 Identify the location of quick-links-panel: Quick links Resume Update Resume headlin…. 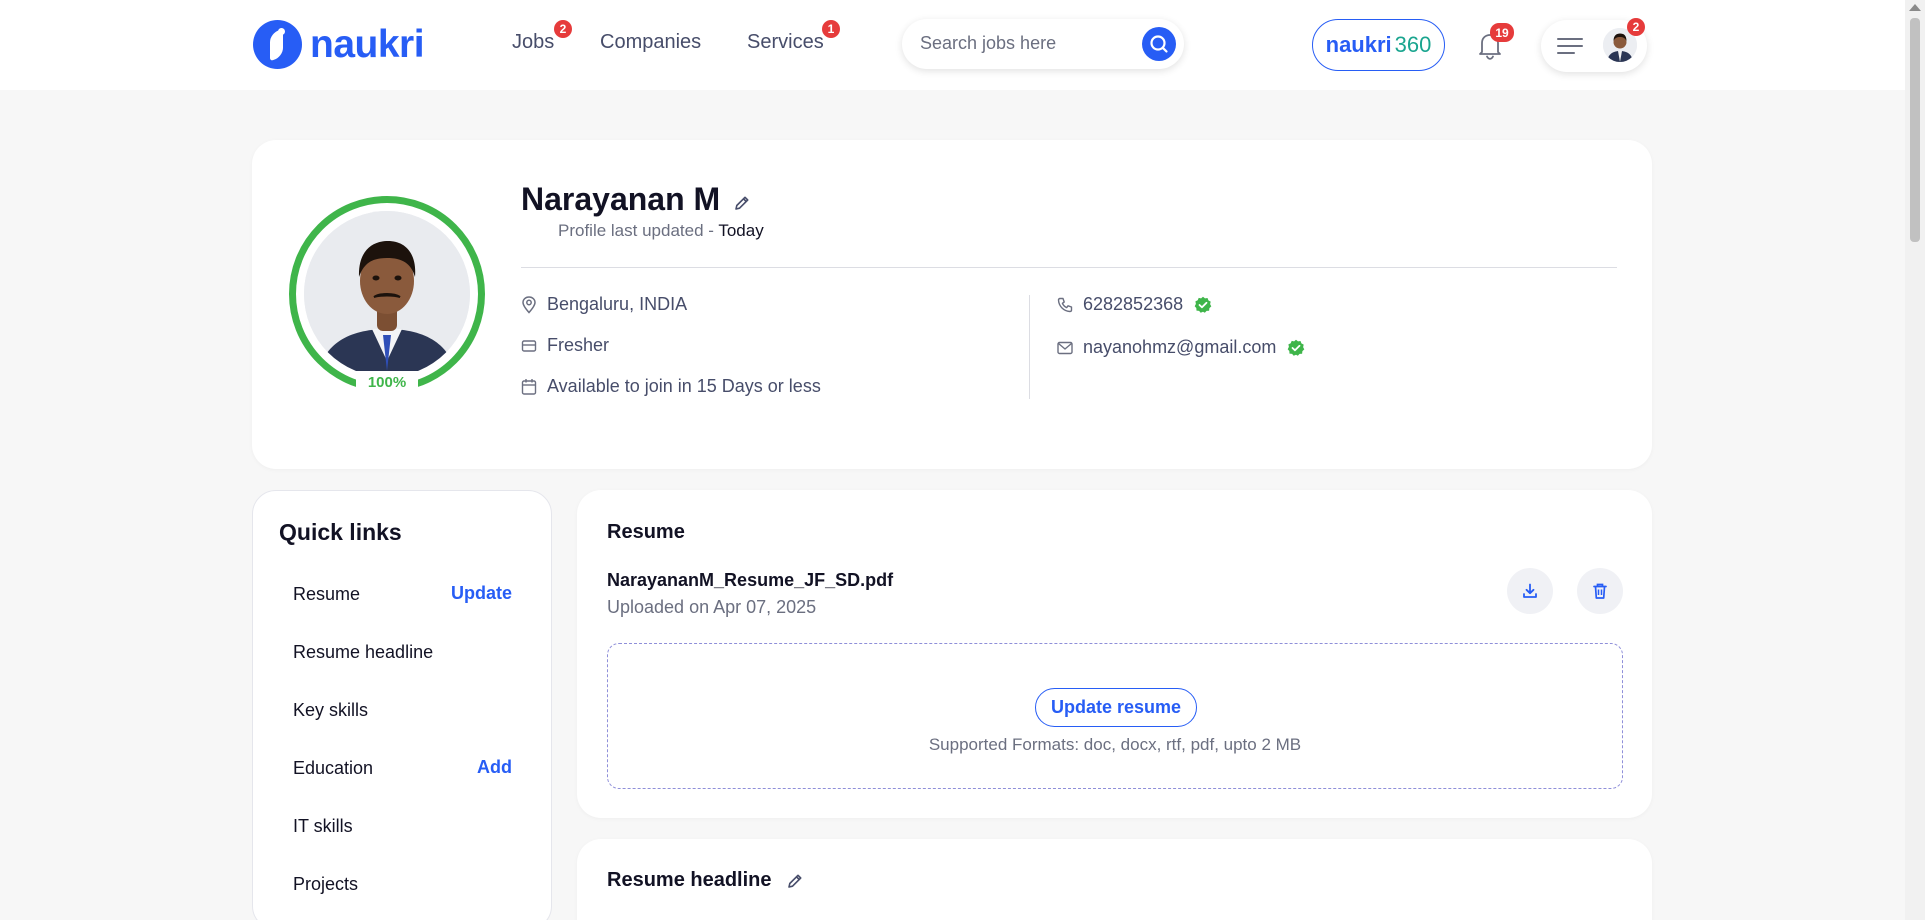
(402, 705).